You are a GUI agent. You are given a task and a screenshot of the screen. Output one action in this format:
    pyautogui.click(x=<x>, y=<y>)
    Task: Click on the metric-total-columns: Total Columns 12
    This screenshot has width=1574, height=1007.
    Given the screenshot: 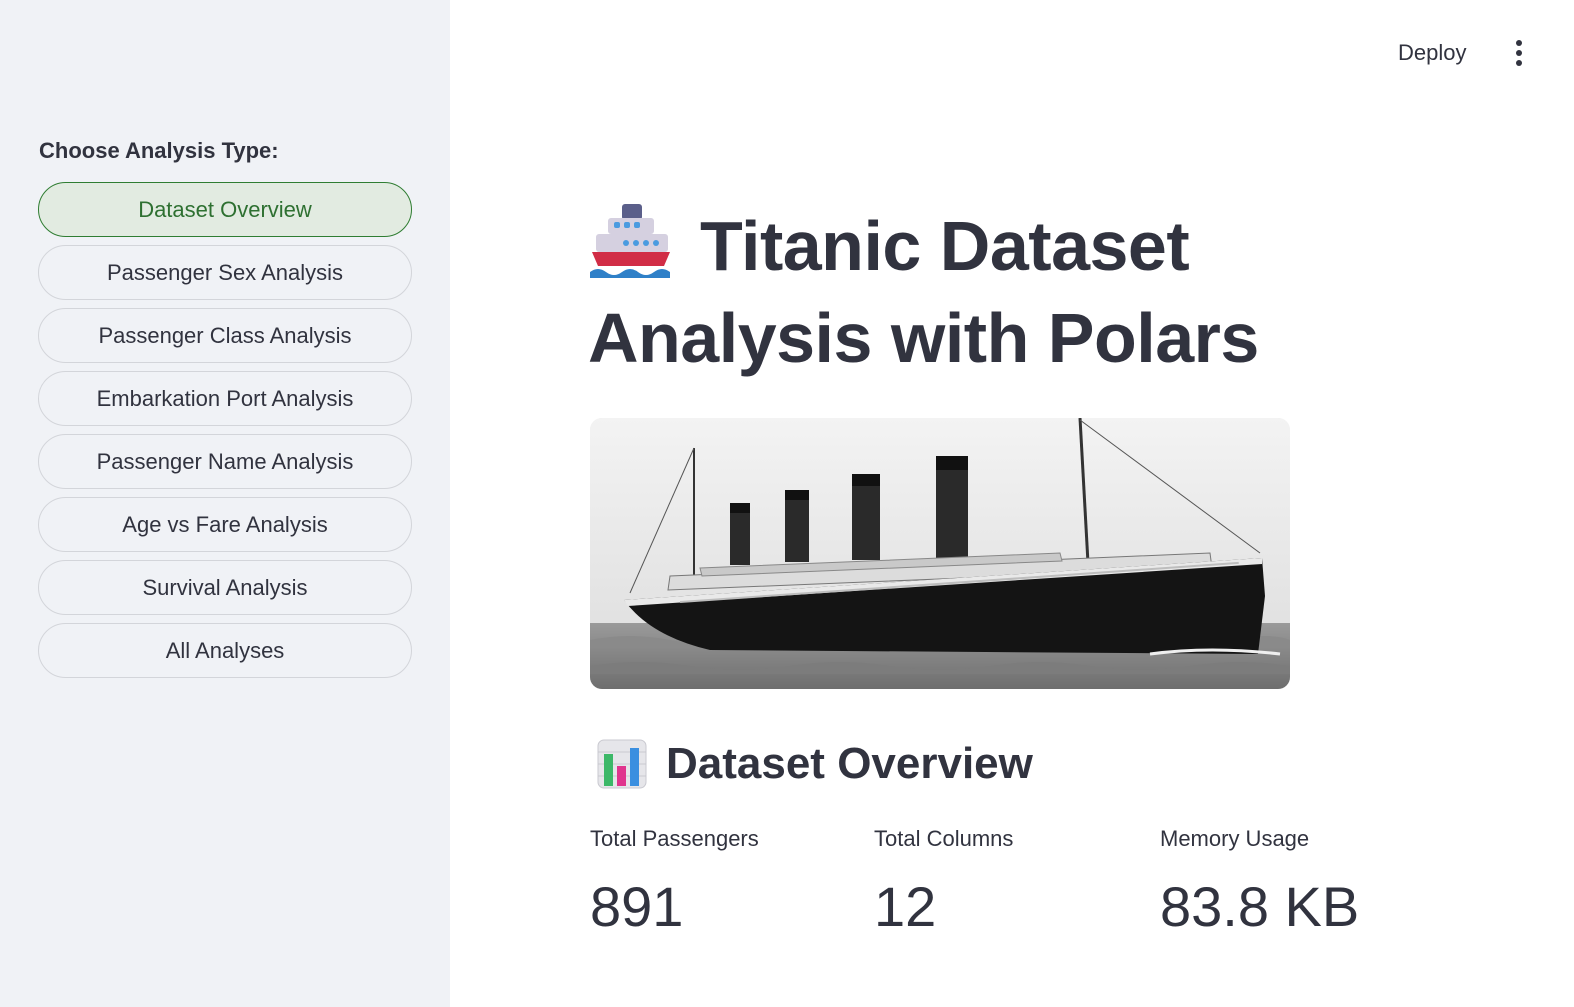 What is the action you would take?
    pyautogui.click(x=943, y=882)
    